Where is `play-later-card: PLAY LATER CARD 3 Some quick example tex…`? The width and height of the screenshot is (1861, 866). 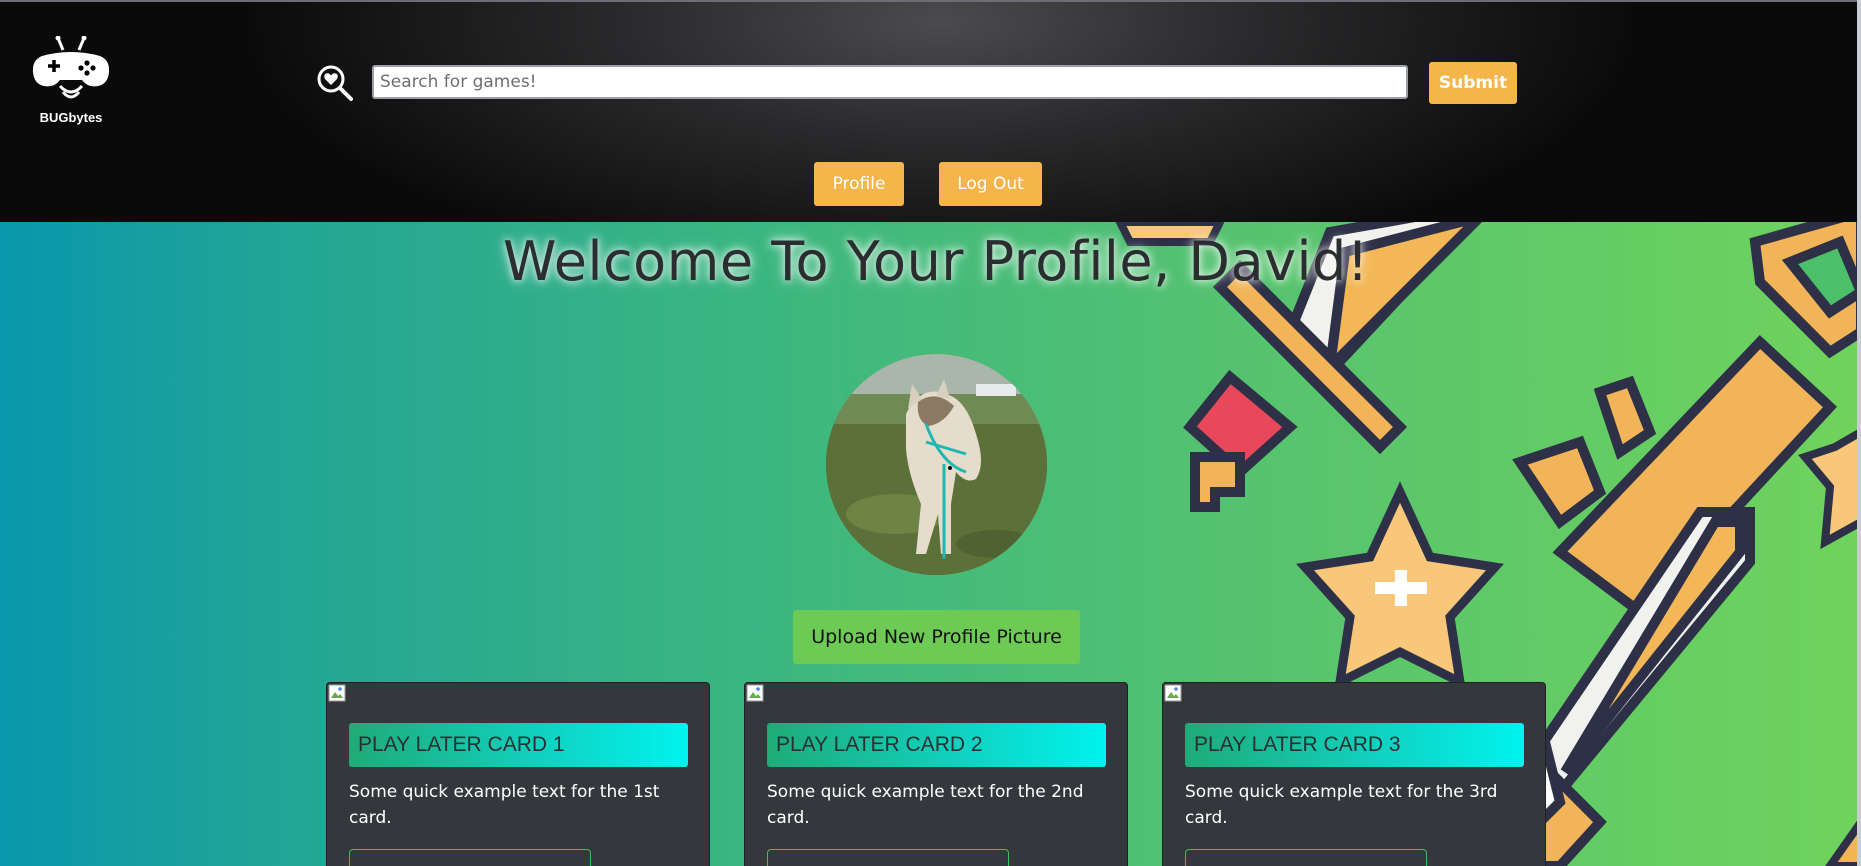 play-later-card: PLAY LATER CARD 3 Some quick example tex… is located at coordinates (1354, 774).